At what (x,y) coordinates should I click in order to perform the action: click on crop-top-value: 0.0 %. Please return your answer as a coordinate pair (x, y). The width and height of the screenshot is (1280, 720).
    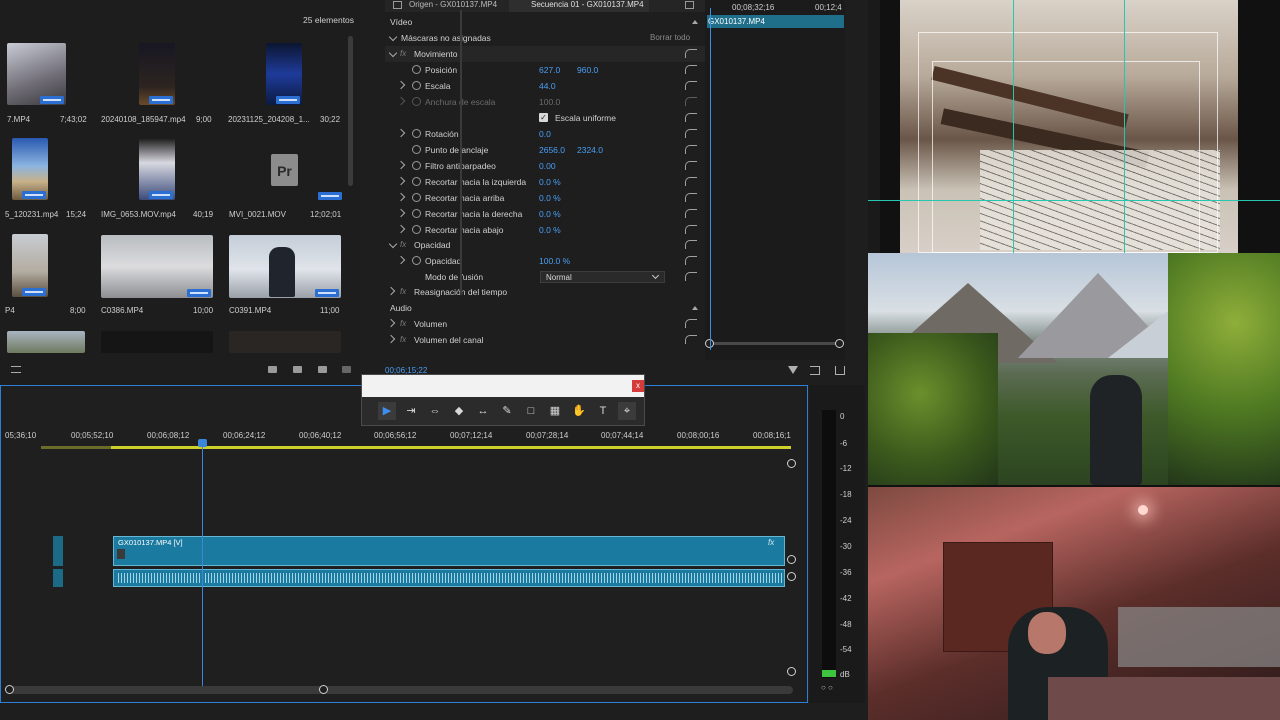
    Looking at the image, I should click on (550, 198).